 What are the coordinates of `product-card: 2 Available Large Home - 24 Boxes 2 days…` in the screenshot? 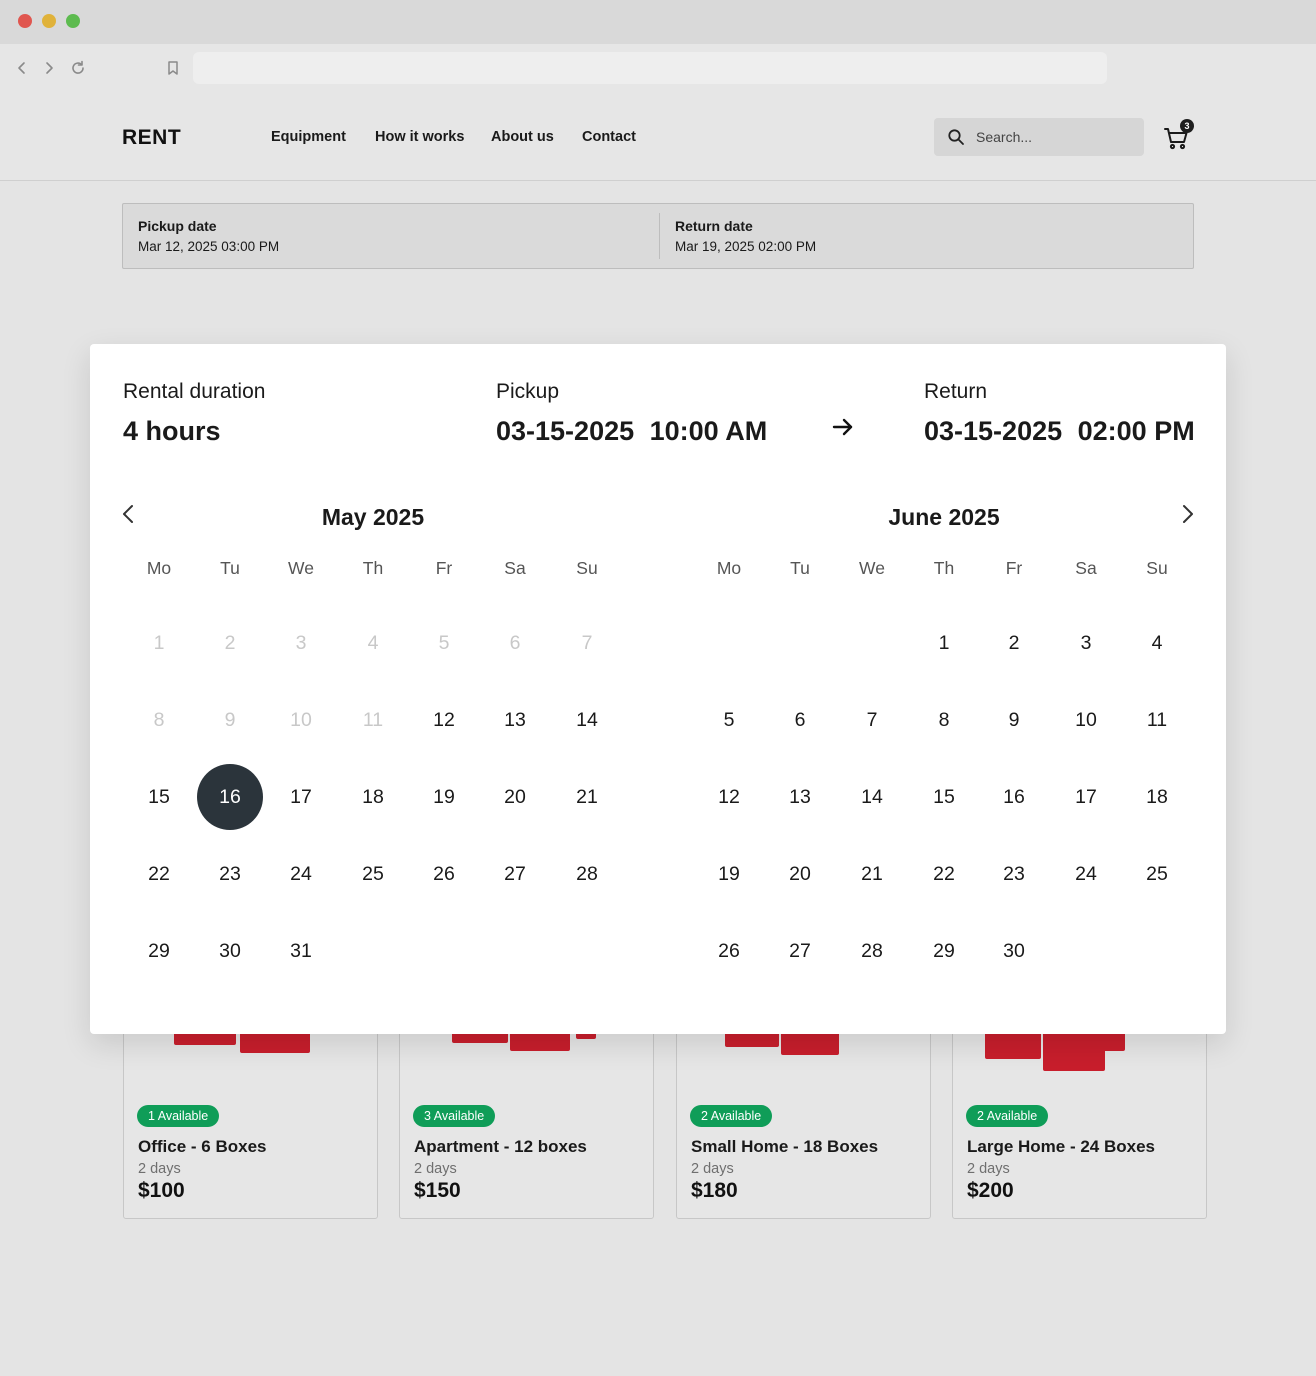 It's located at (1079, 1119).